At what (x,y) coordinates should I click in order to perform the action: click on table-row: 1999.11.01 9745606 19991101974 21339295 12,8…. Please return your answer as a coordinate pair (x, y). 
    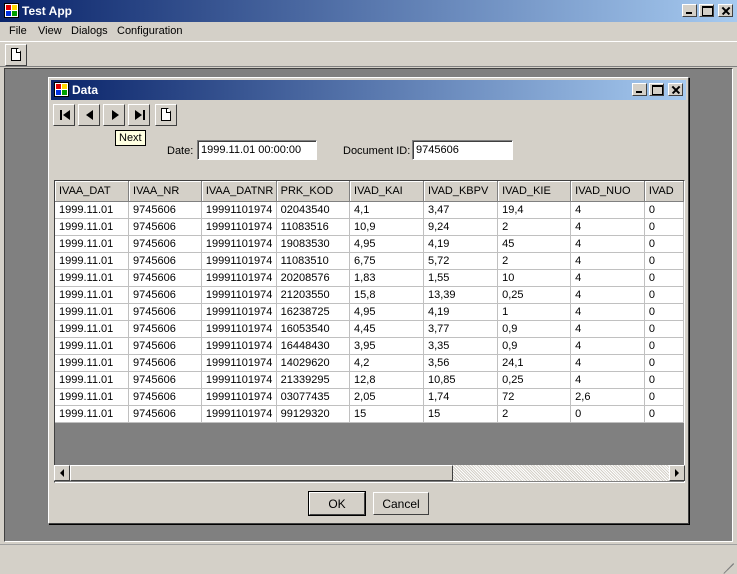
    Looking at the image, I should click on (369, 380).